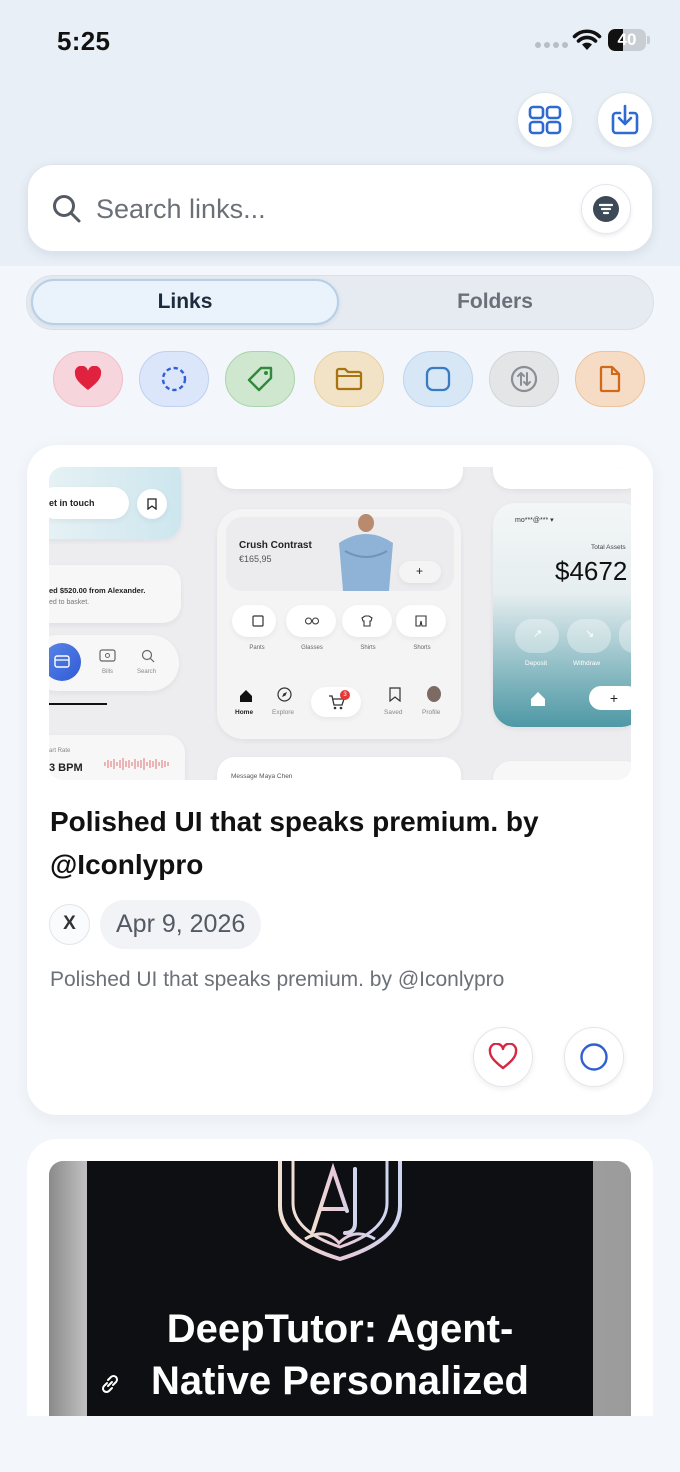 This screenshot has width=680, height=1472. I want to click on thumb-text: Home, so click(244, 712).